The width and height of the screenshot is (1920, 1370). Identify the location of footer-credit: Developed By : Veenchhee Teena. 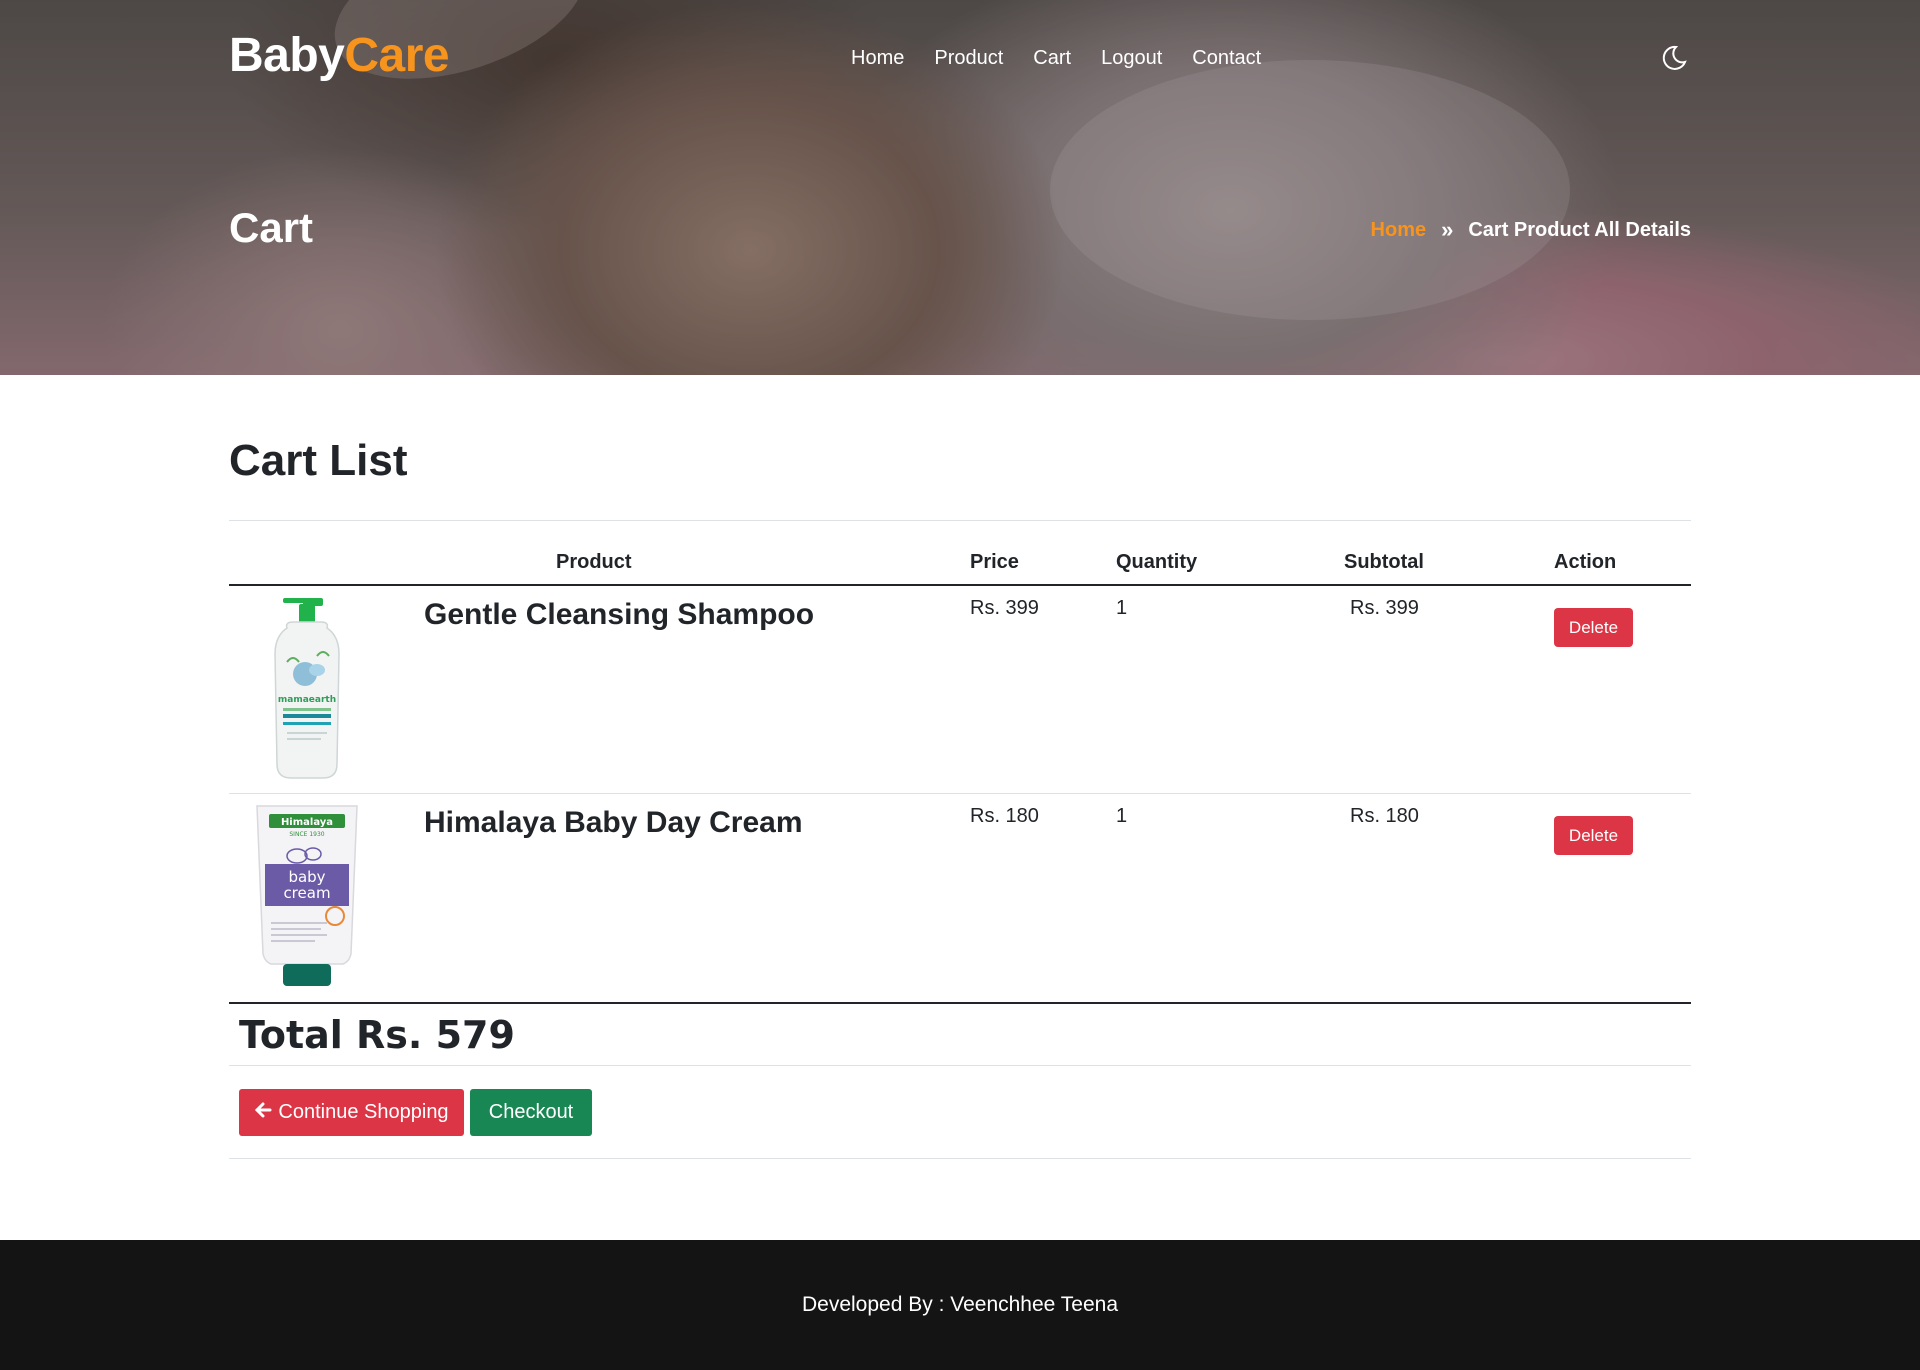
(960, 1304).